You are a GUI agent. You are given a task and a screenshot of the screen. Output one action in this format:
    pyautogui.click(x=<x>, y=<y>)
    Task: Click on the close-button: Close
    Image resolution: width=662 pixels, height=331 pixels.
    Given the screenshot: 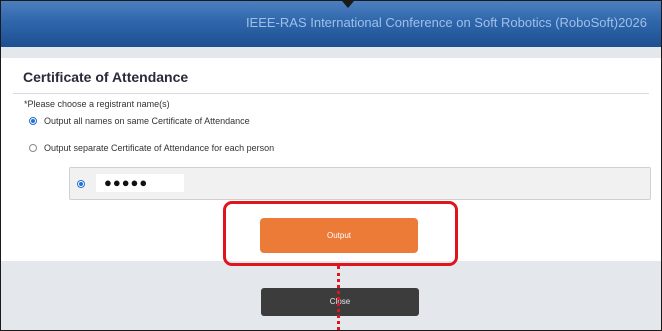 What is the action you would take?
    pyautogui.click(x=340, y=302)
    